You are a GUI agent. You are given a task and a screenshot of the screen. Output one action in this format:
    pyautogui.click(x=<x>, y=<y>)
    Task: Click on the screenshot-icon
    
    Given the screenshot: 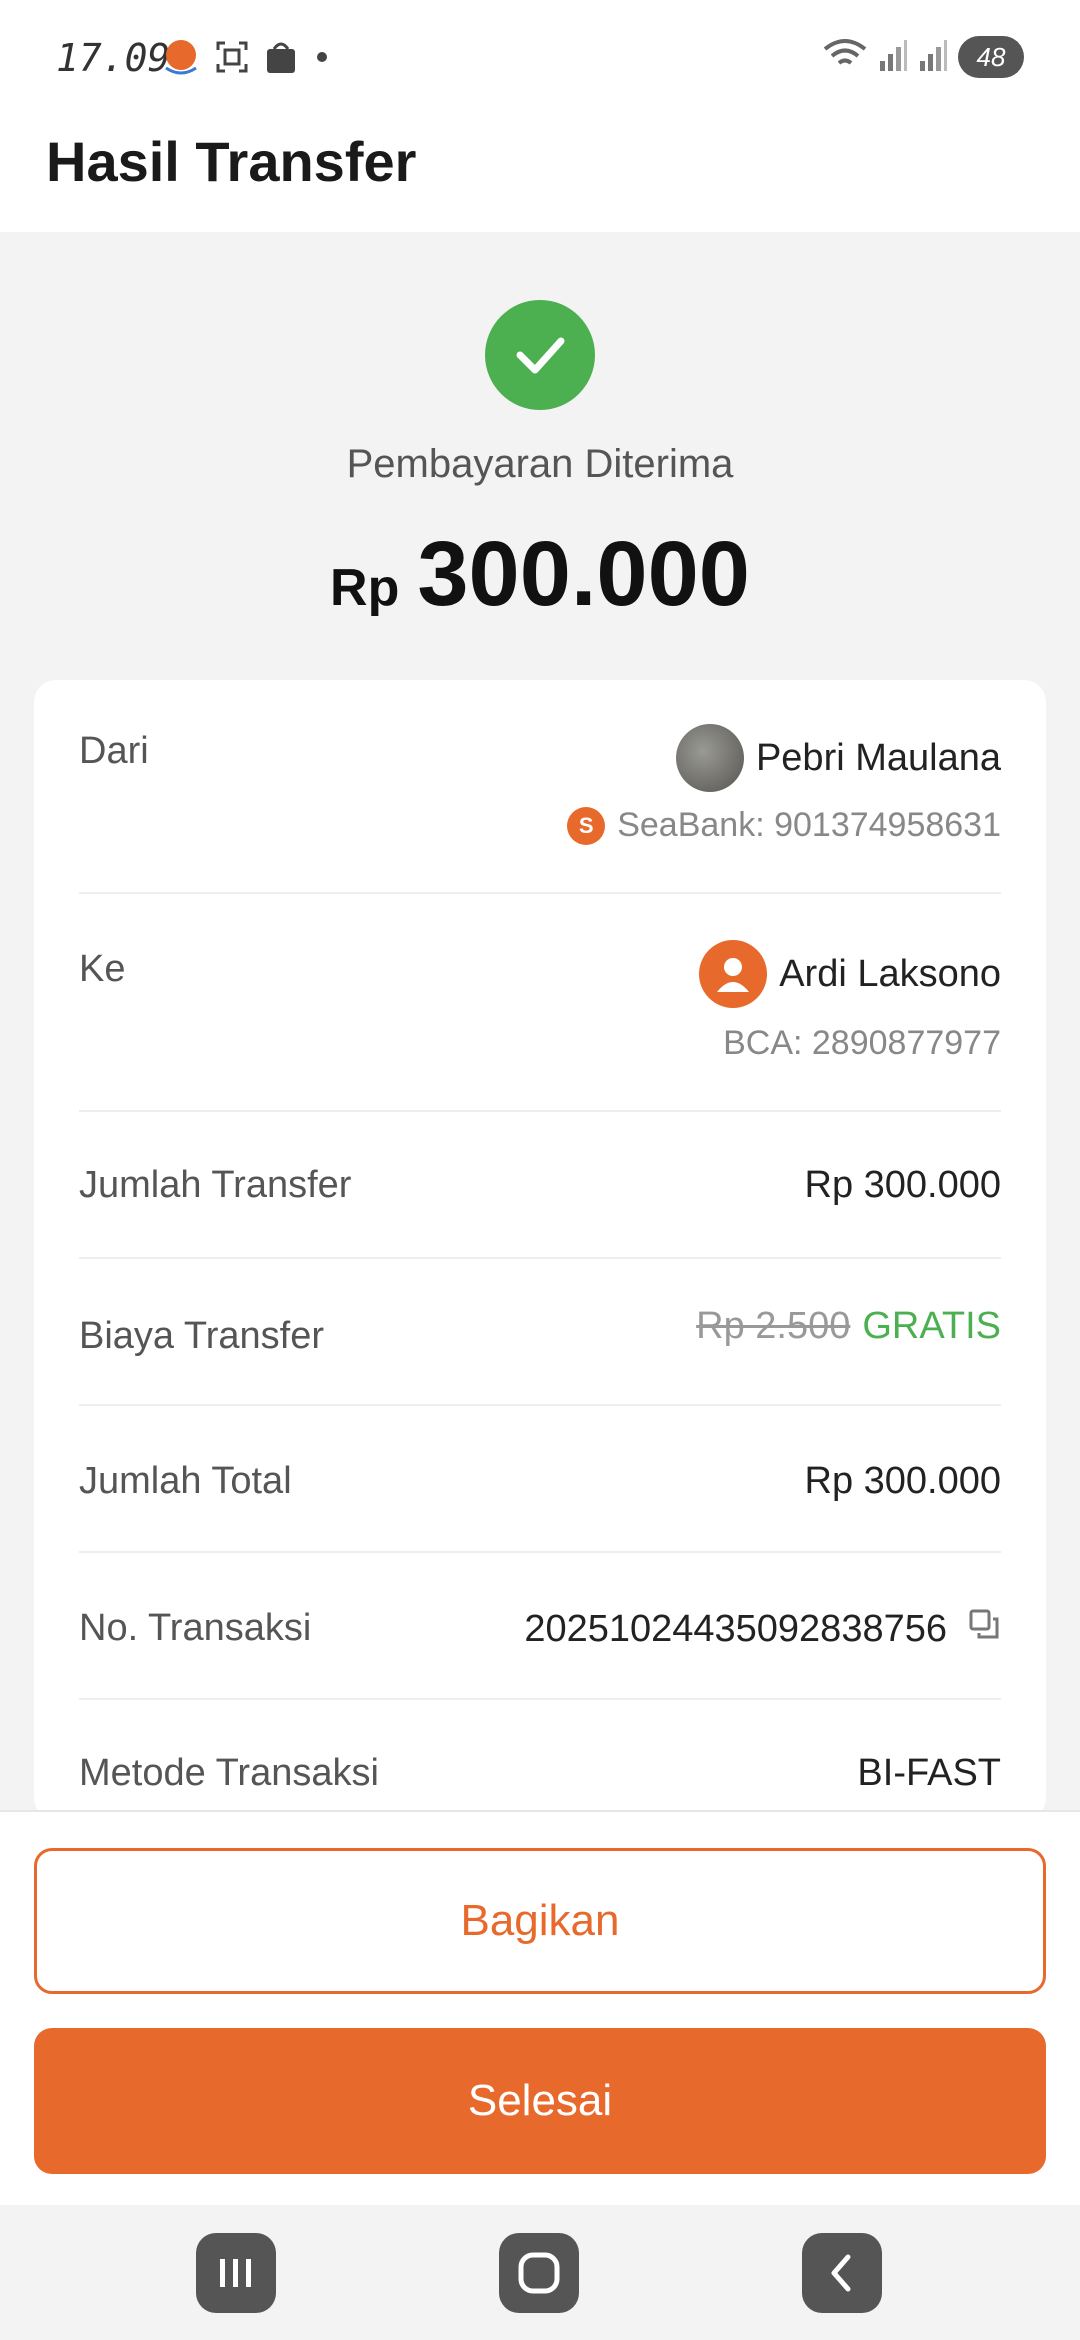 What is the action you would take?
    pyautogui.click(x=232, y=59)
    